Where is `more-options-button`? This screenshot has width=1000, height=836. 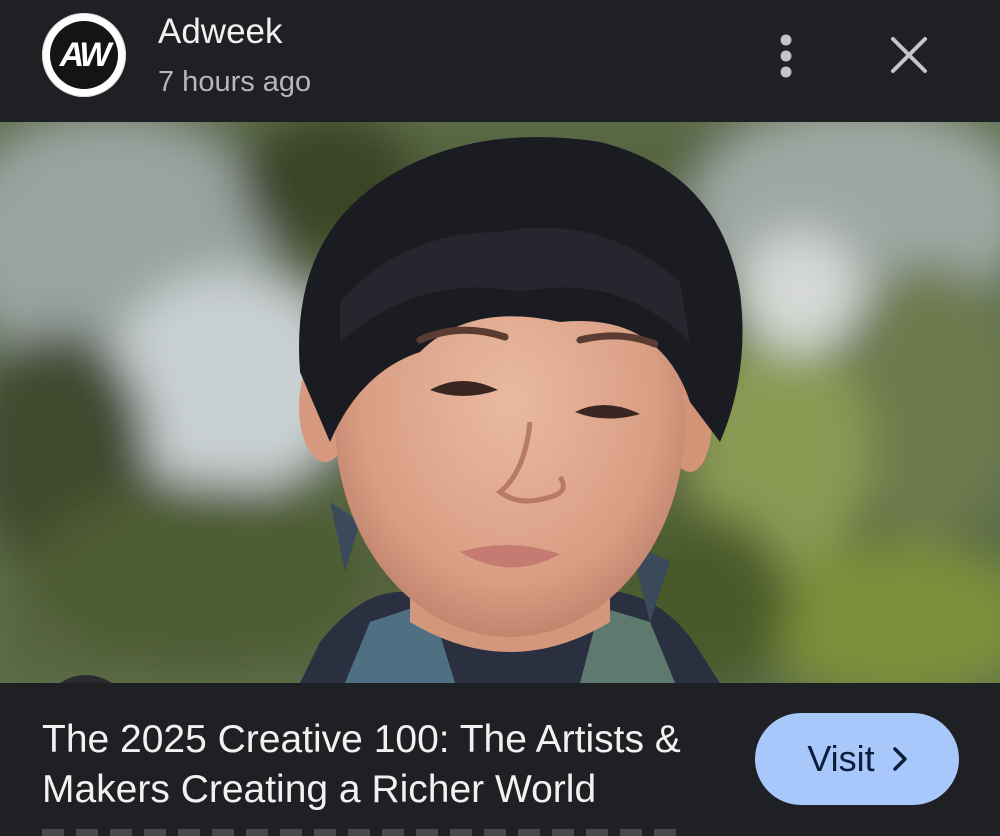
more-options-button is located at coordinates (786, 56).